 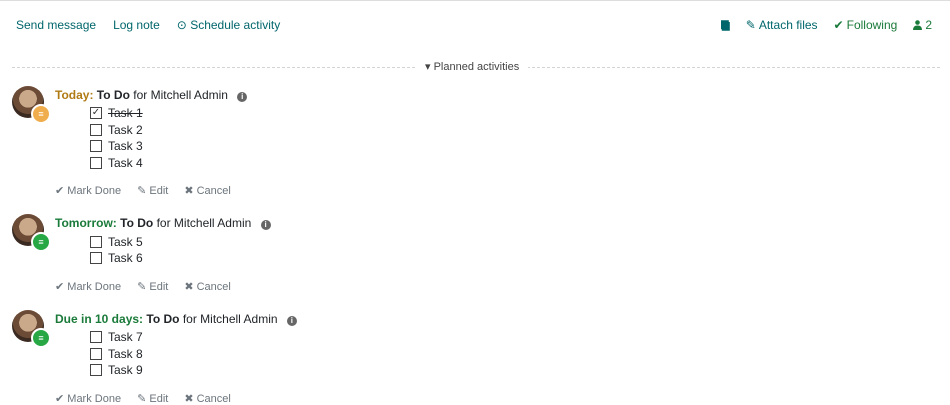 I want to click on activity-header: Tomorrow: To Do for Mitchell Admin i, so click(x=163, y=223).